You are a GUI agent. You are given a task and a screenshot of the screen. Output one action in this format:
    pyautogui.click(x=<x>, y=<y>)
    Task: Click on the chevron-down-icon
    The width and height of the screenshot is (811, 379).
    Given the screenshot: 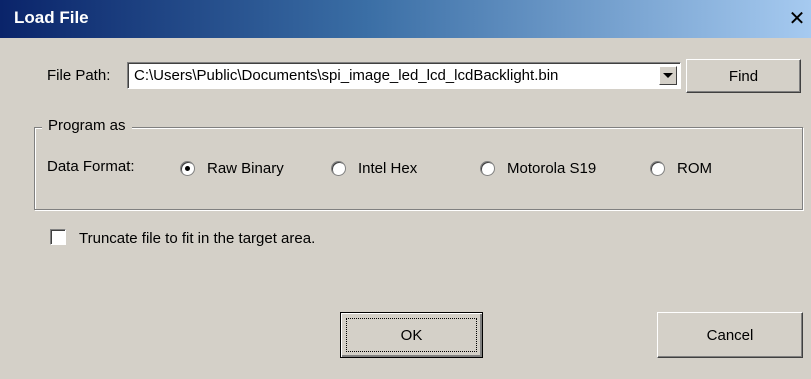 What is the action you would take?
    pyautogui.click(x=668, y=75)
    